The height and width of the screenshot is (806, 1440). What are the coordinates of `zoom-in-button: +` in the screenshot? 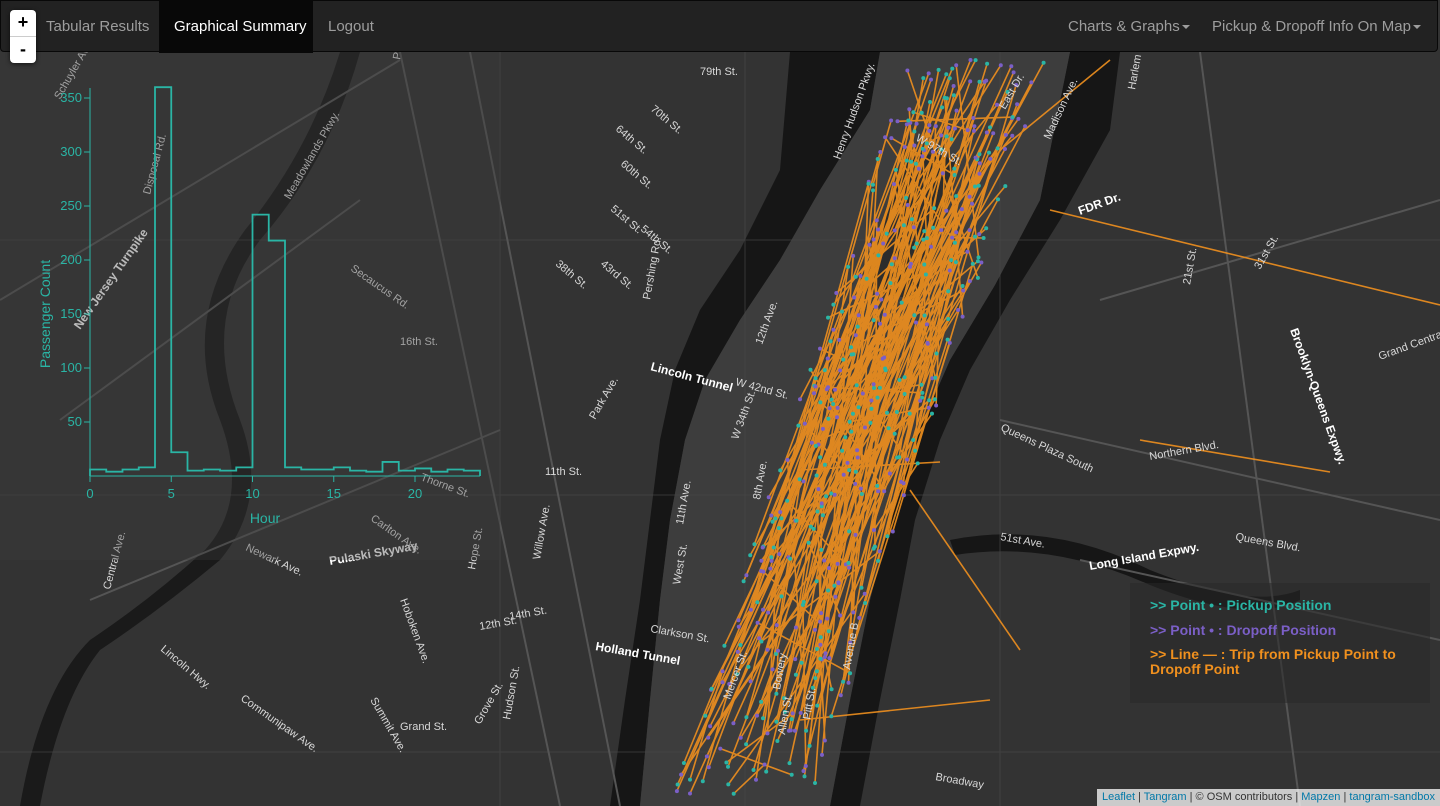 It's located at (23, 23).